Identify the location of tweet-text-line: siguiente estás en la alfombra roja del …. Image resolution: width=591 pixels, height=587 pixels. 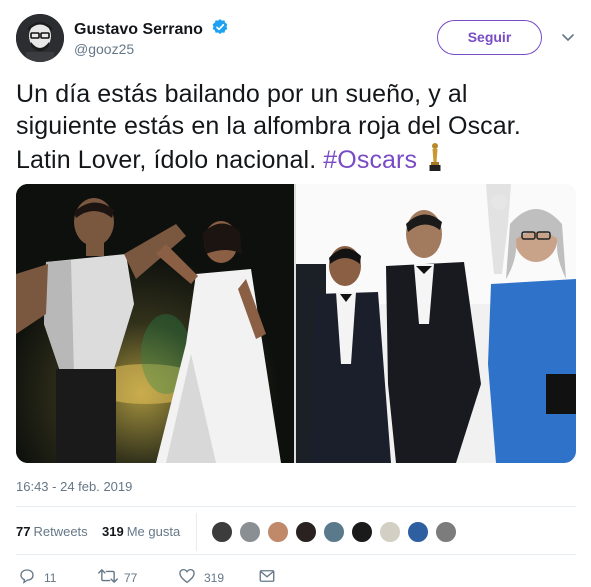
(268, 126).